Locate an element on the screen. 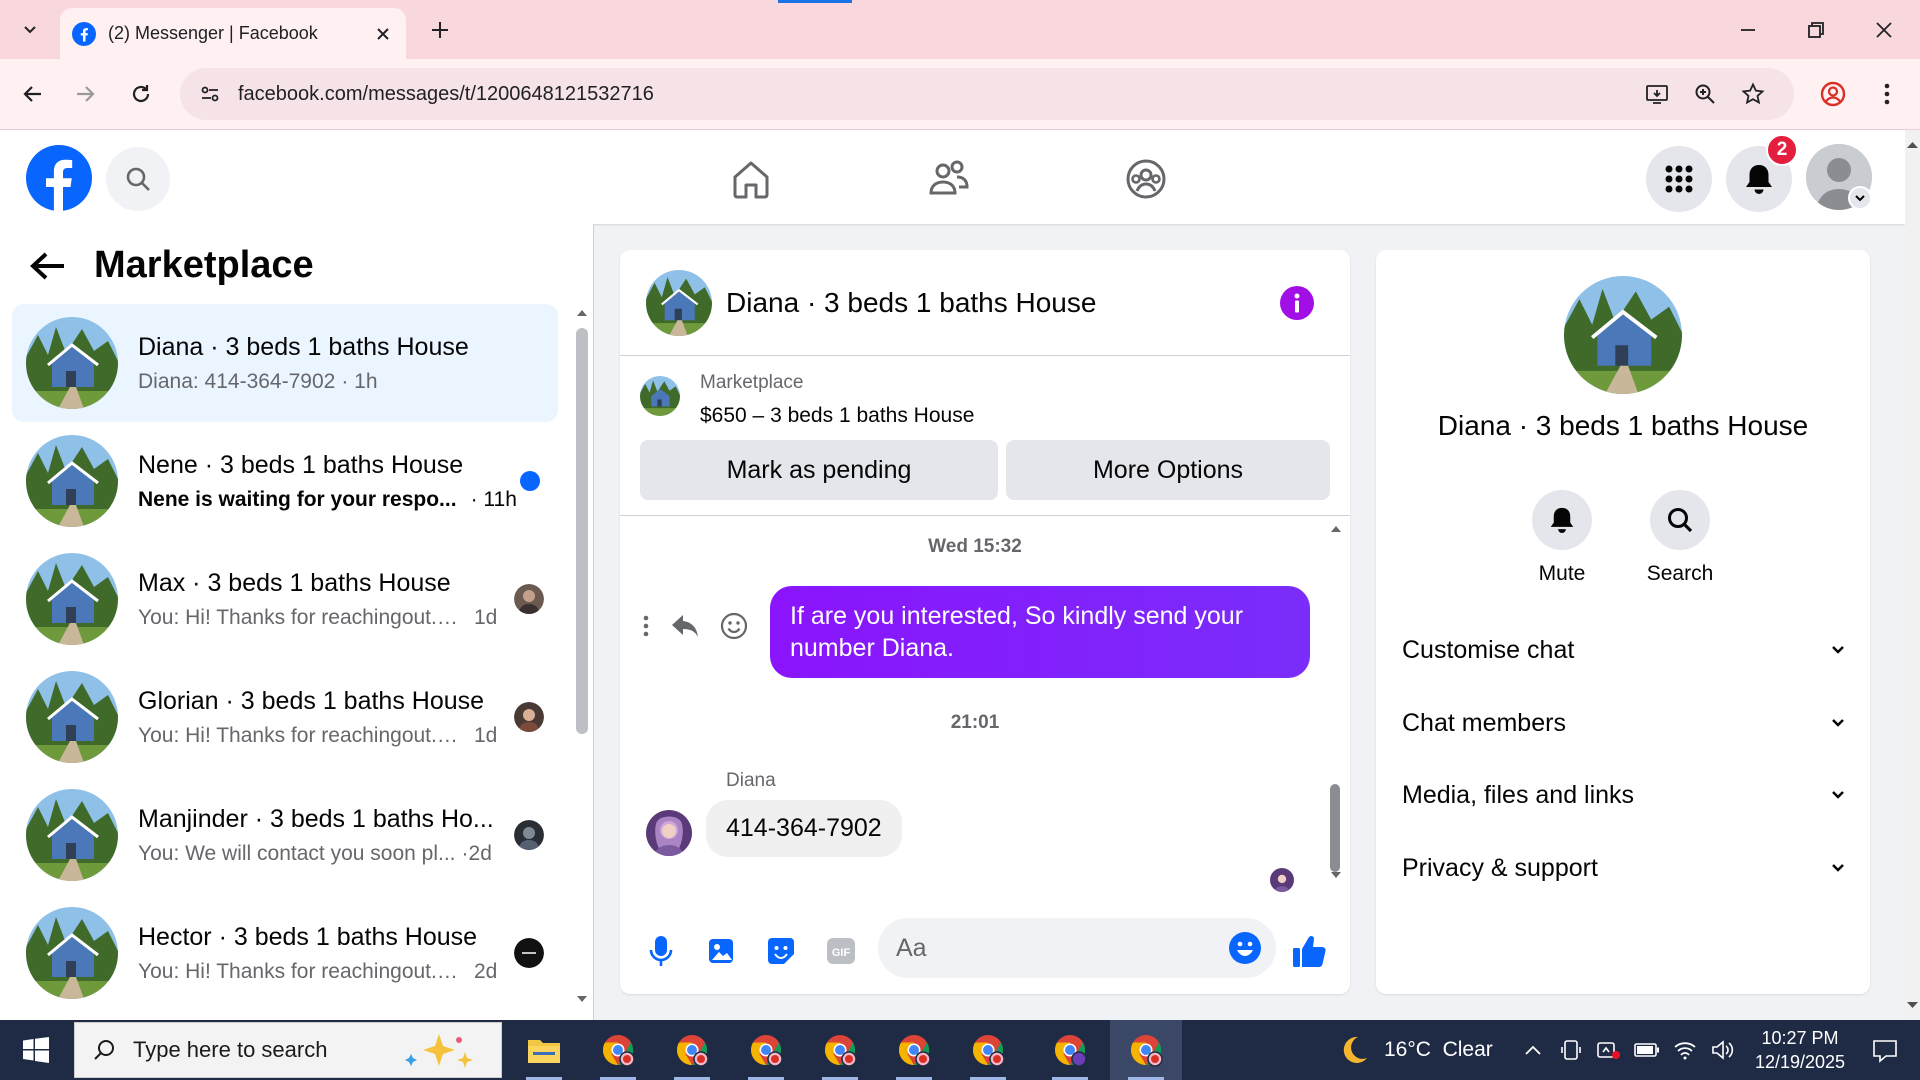 The height and width of the screenshot is (1080, 1920). chrome-profile-2-icon is located at coordinates (692, 1050).